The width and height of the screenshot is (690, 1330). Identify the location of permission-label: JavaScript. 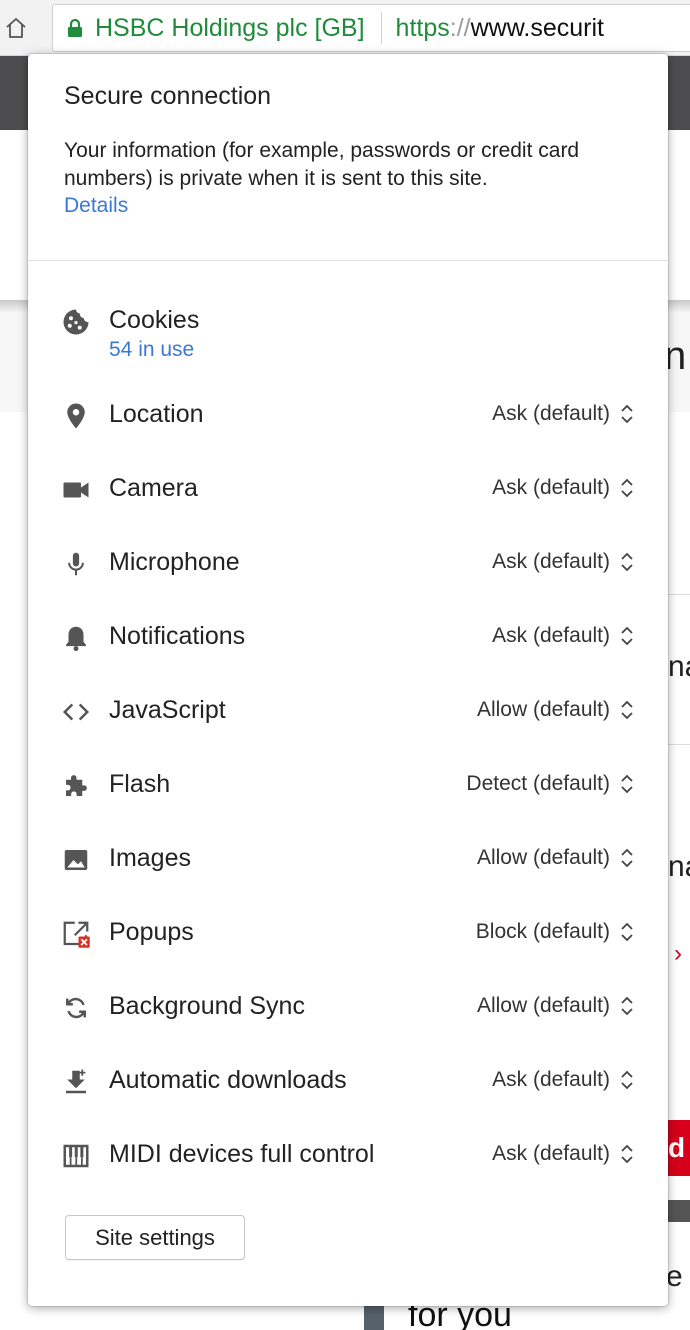
(167, 710).